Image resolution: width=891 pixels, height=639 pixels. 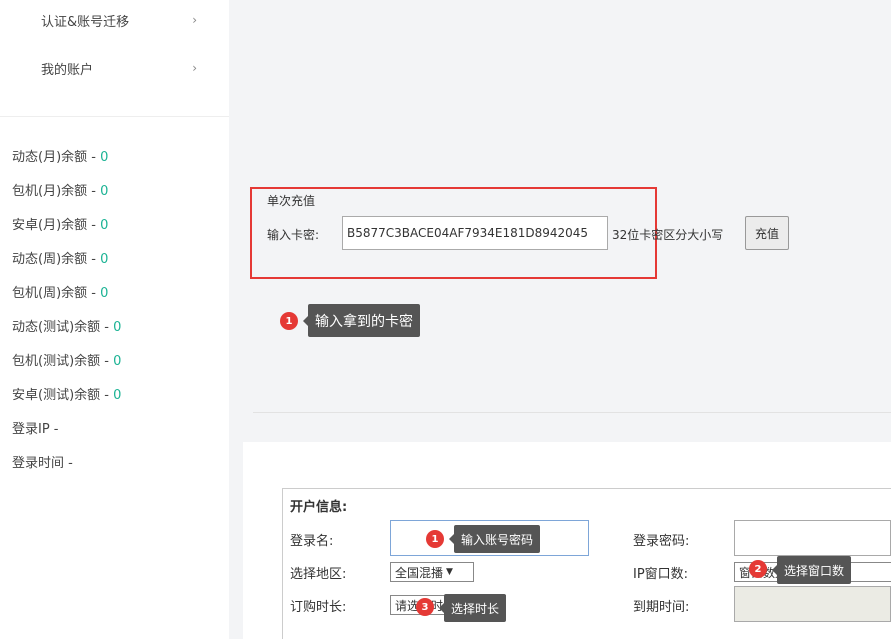 What do you see at coordinates (661, 607) in the screenshot?
I see `expire-label: 到期时间:` at bounding box center [661, 607].